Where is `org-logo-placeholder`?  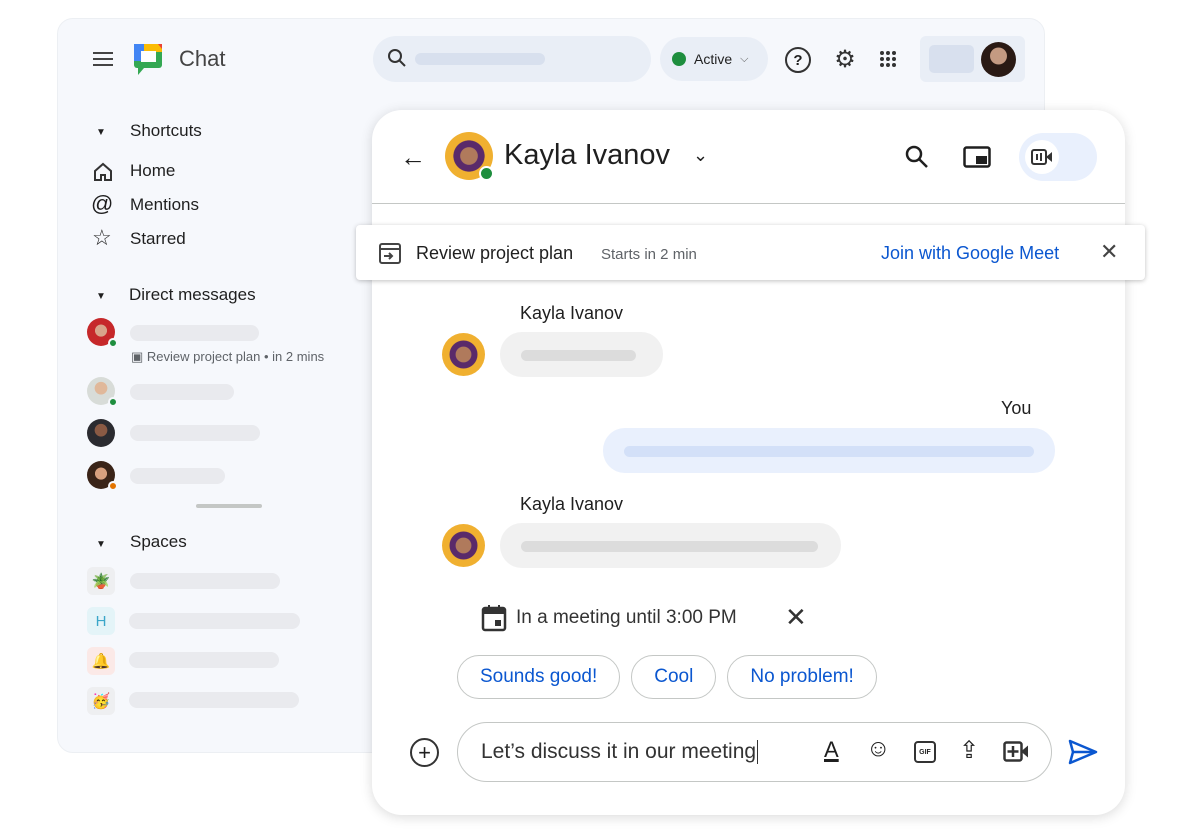 org-logo-placeholder is located at coordinates (951, 59).